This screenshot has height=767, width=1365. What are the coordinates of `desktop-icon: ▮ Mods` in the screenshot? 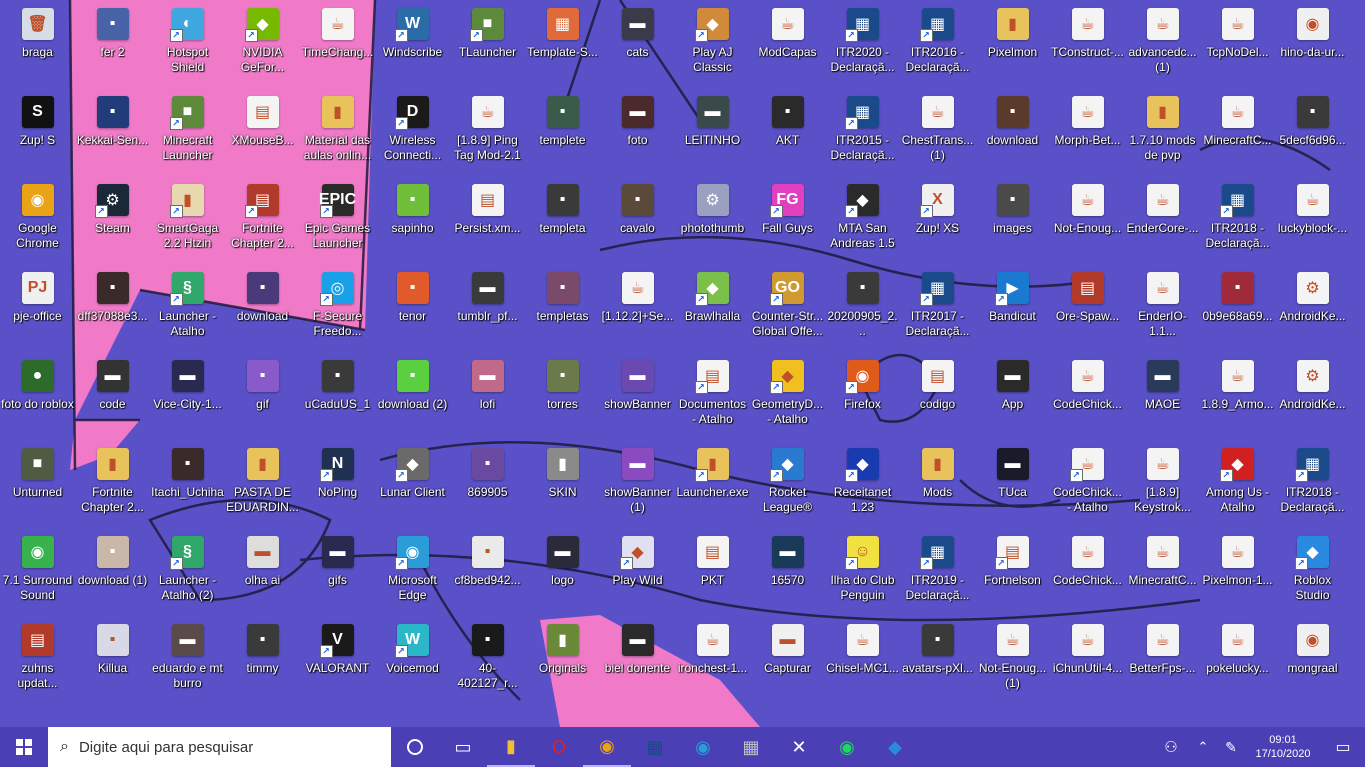 It's located at (937, 487).